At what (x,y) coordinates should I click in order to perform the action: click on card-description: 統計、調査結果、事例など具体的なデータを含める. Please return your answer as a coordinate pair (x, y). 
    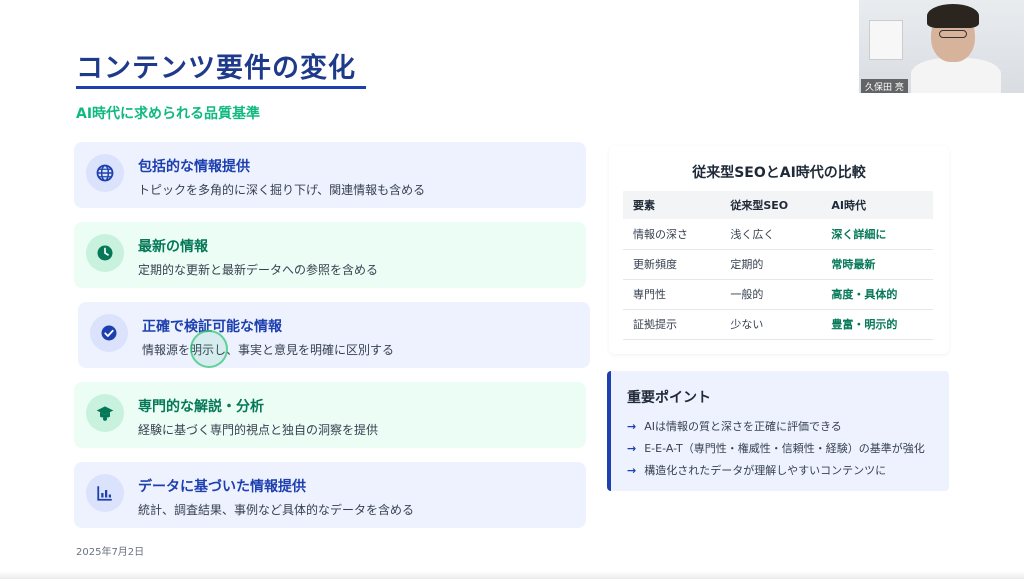
    Looking at the image, I should click on (276, 510).